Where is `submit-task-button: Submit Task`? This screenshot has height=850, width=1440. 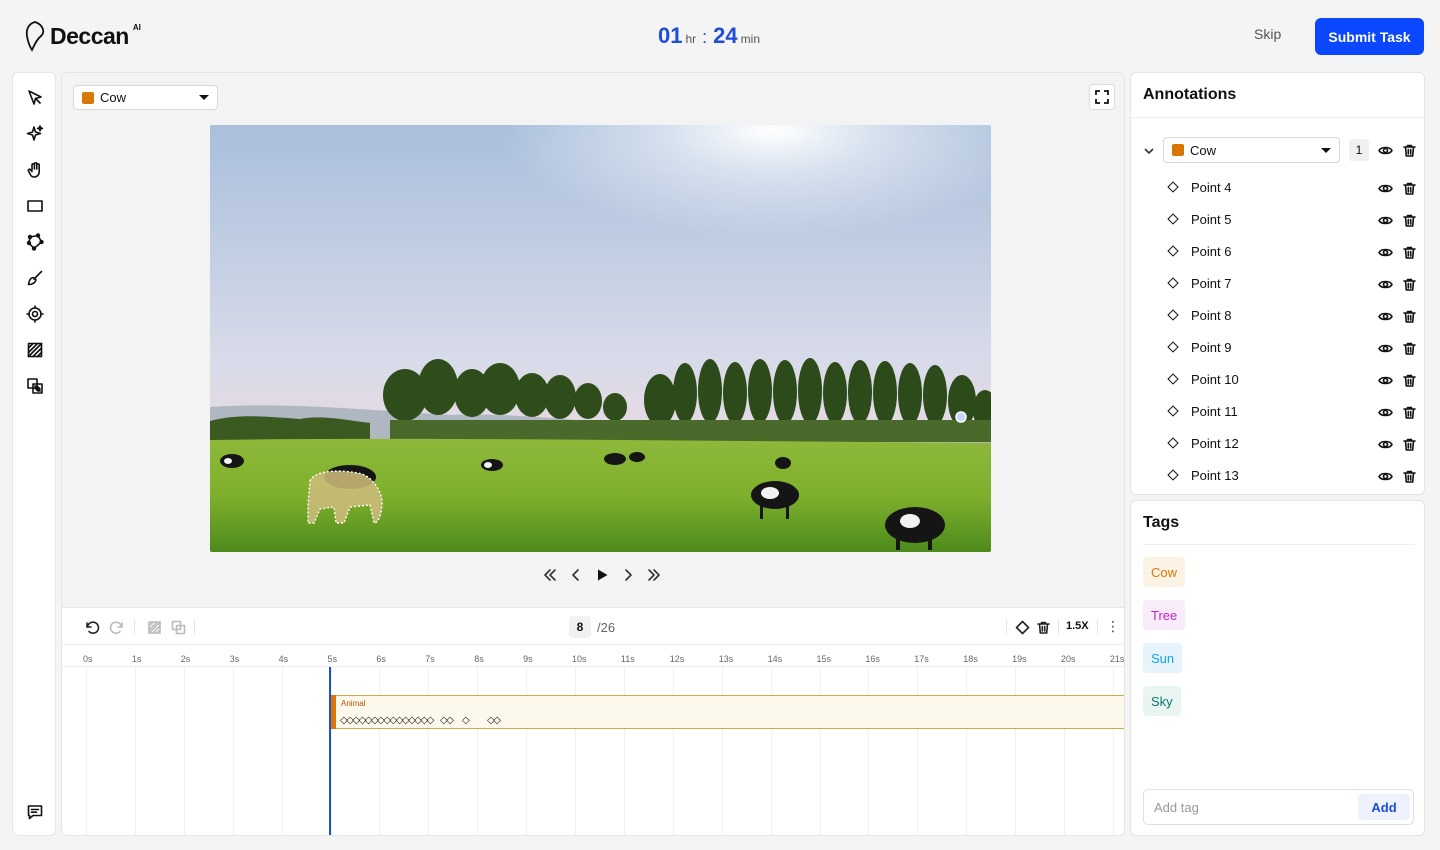 submit-task-button: Submit Task is located at coordinates (1369, 36).